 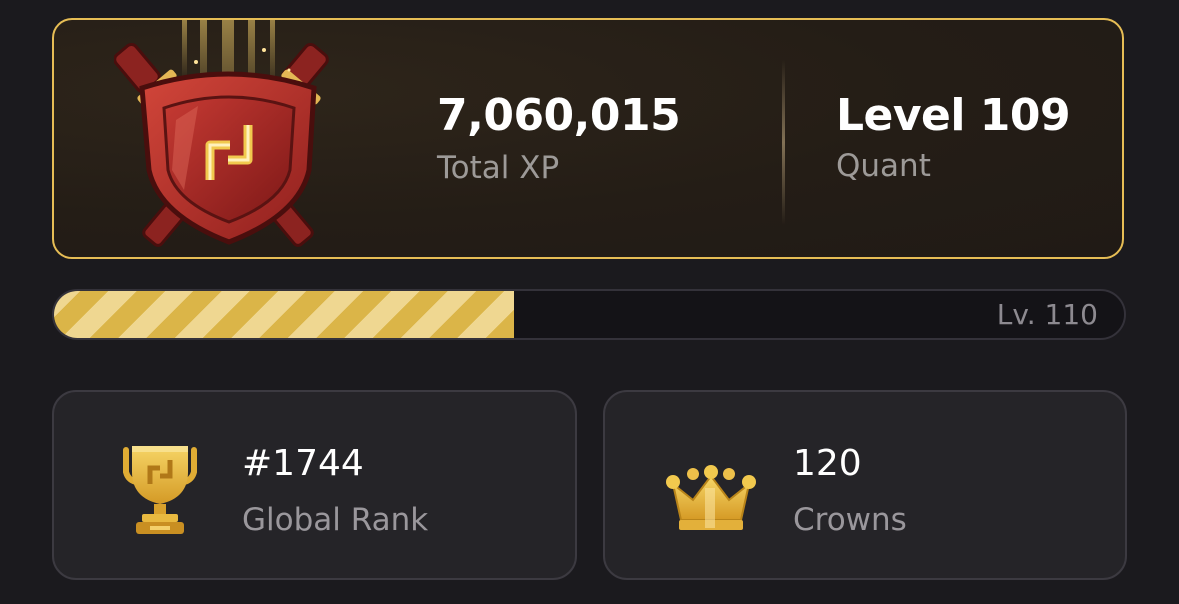 I want to click on progress-fill, so click(x=284, y=314).